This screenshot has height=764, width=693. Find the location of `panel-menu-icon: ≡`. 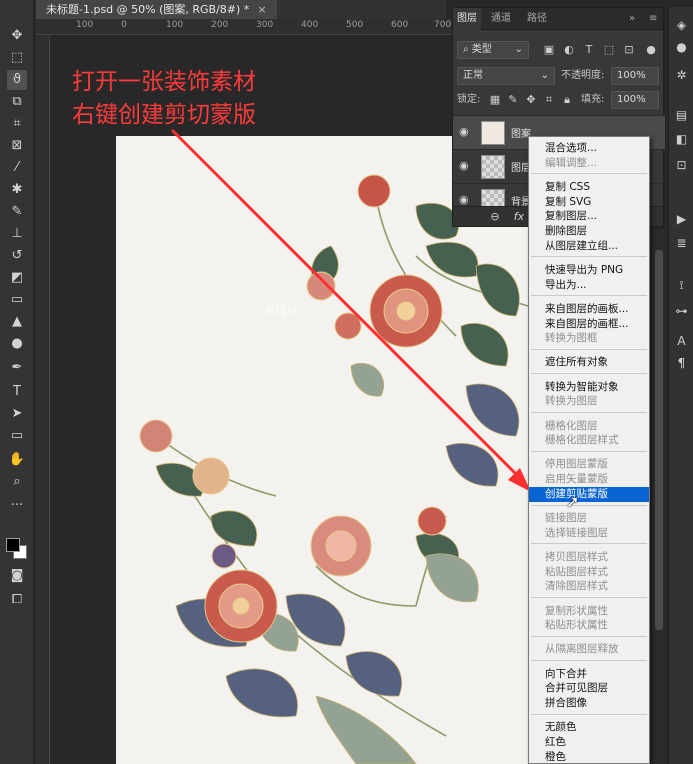

panel-menu-icon: ≡ is located at coordinates (653, 19).